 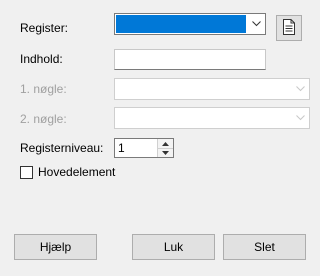 I want to click on level-spin-buttons, so click(x=165, y=148).